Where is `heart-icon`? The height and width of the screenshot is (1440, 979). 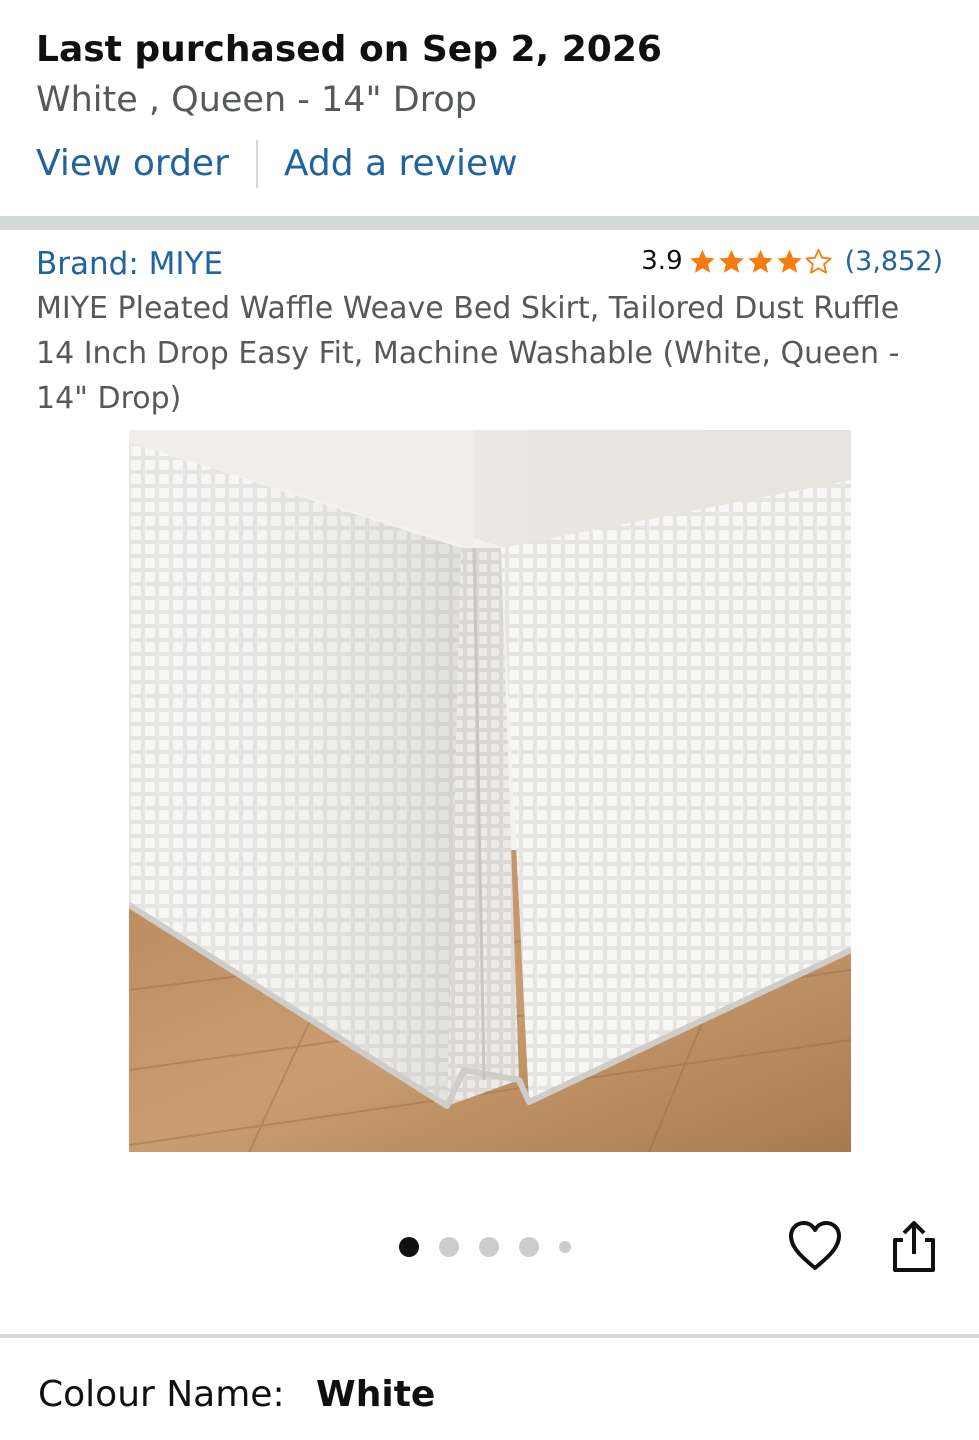 heart-icon is located at coordinates (815, 1245).